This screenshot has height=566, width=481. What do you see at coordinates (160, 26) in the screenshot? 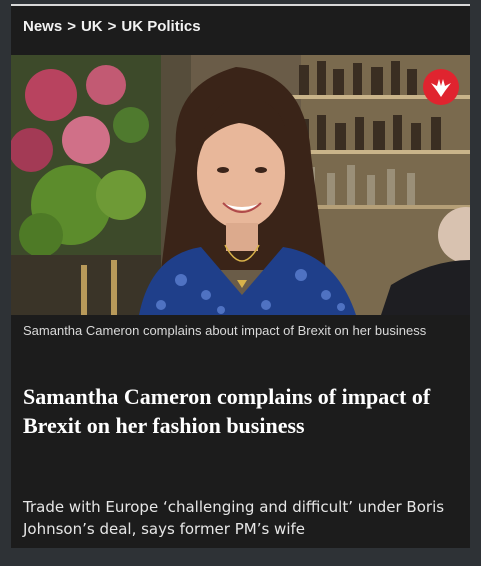
I see `breadcrumb-uk-politics: UK Politics` at bounding box center [160, 26].